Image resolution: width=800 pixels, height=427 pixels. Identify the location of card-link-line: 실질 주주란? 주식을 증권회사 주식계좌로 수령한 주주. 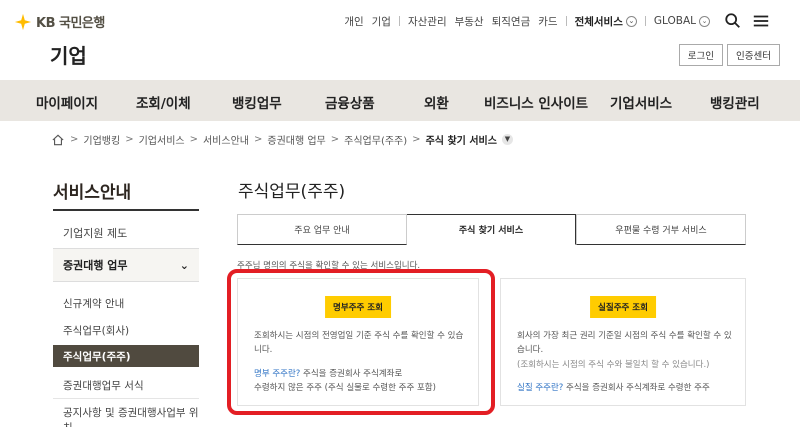
(625, 388).